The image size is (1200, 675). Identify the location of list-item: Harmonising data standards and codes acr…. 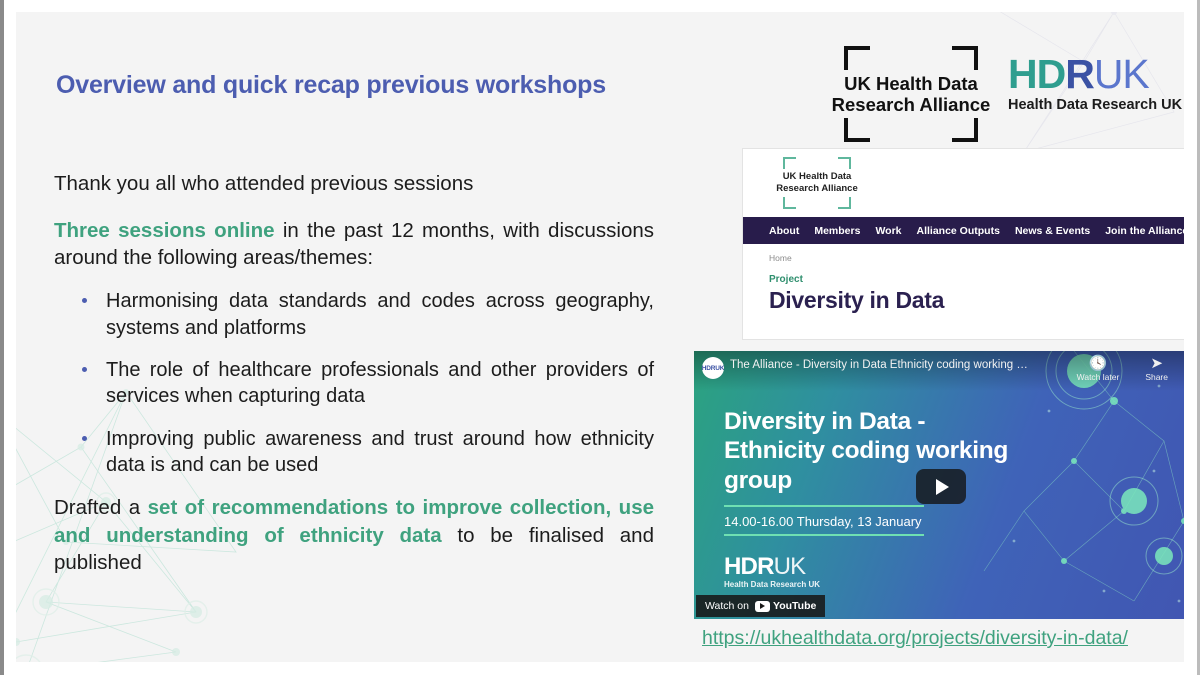
(354, 314).